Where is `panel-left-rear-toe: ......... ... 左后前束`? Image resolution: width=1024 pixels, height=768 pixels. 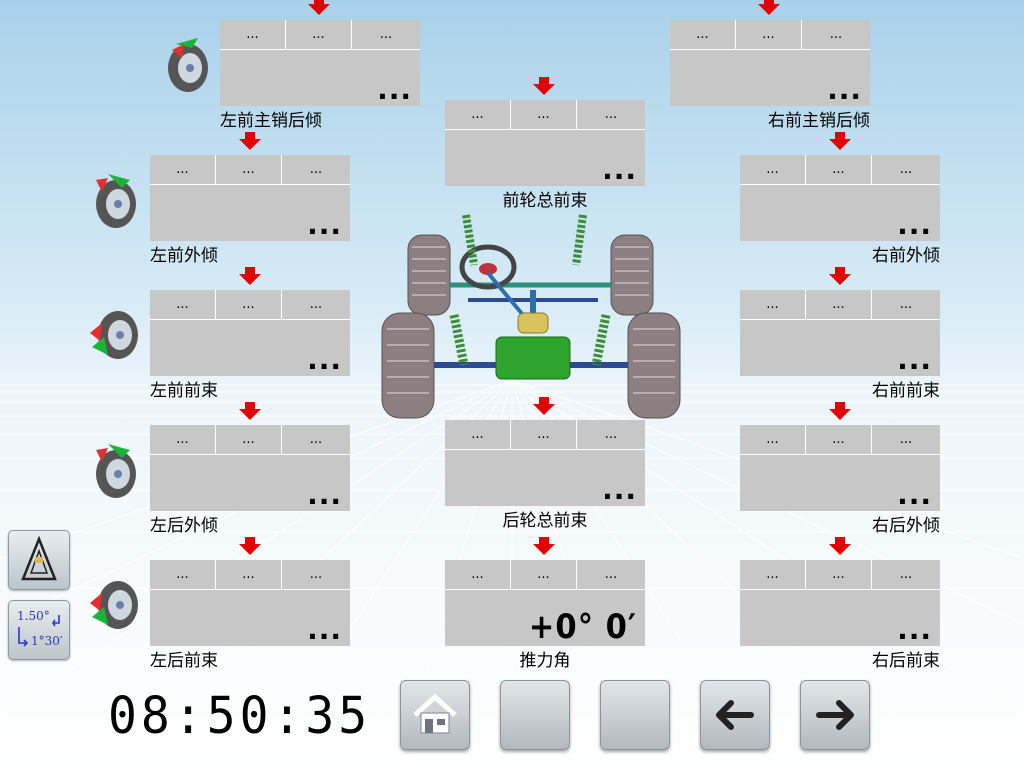
panel-left-rear-toe: ......... ... 左后前束 is located at coordinates (250, 615).